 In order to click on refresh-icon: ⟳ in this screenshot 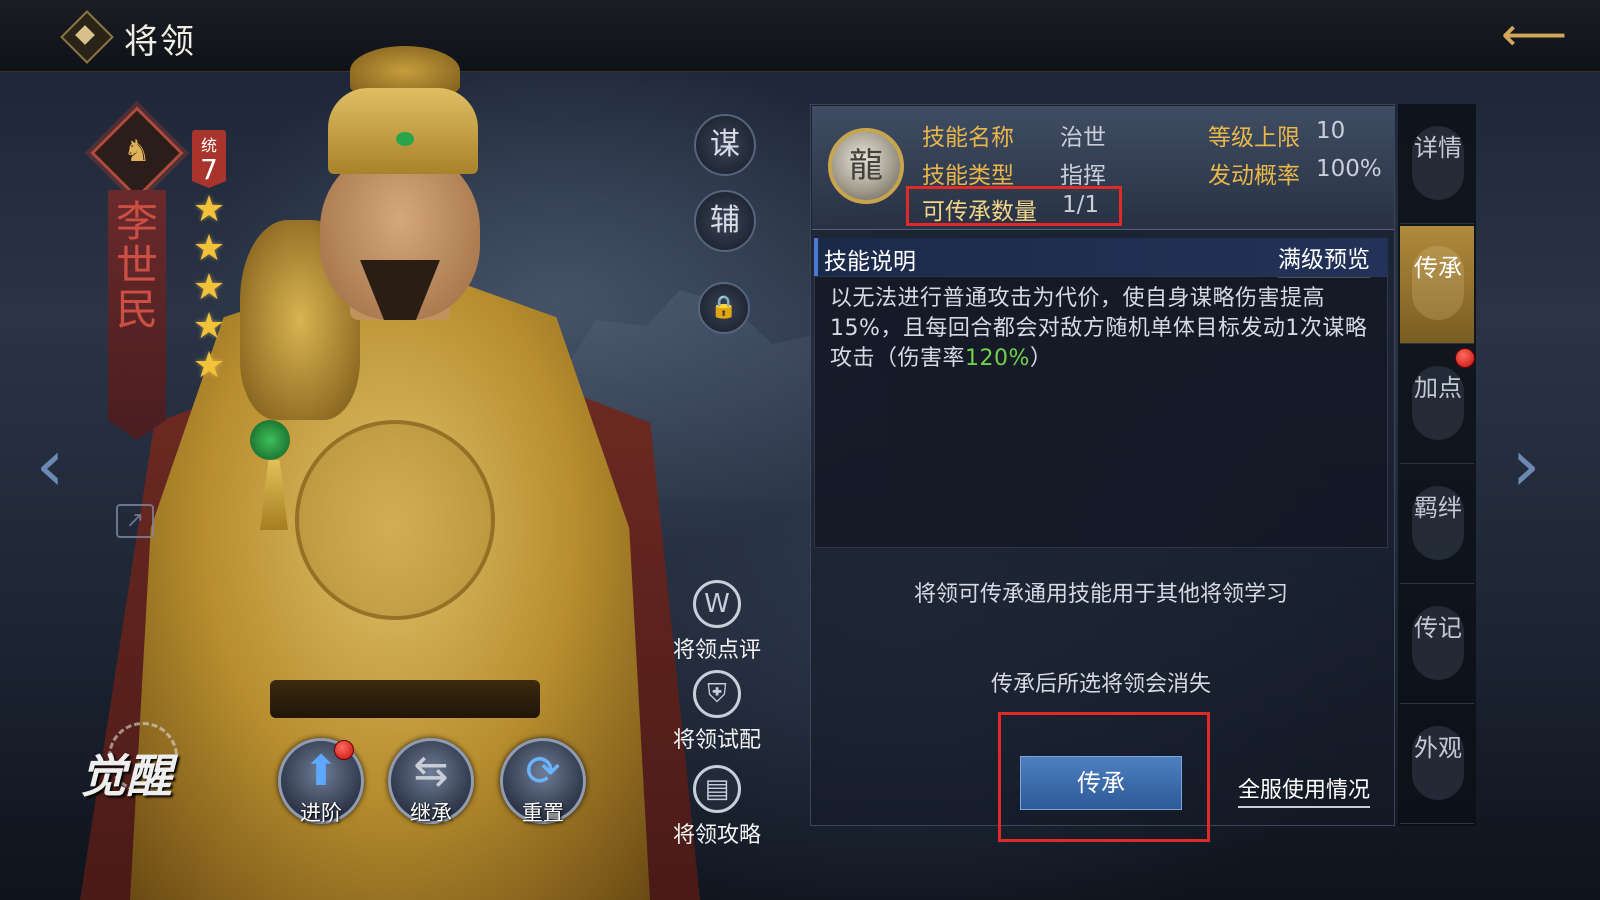, I will do `click(543, 770)`.